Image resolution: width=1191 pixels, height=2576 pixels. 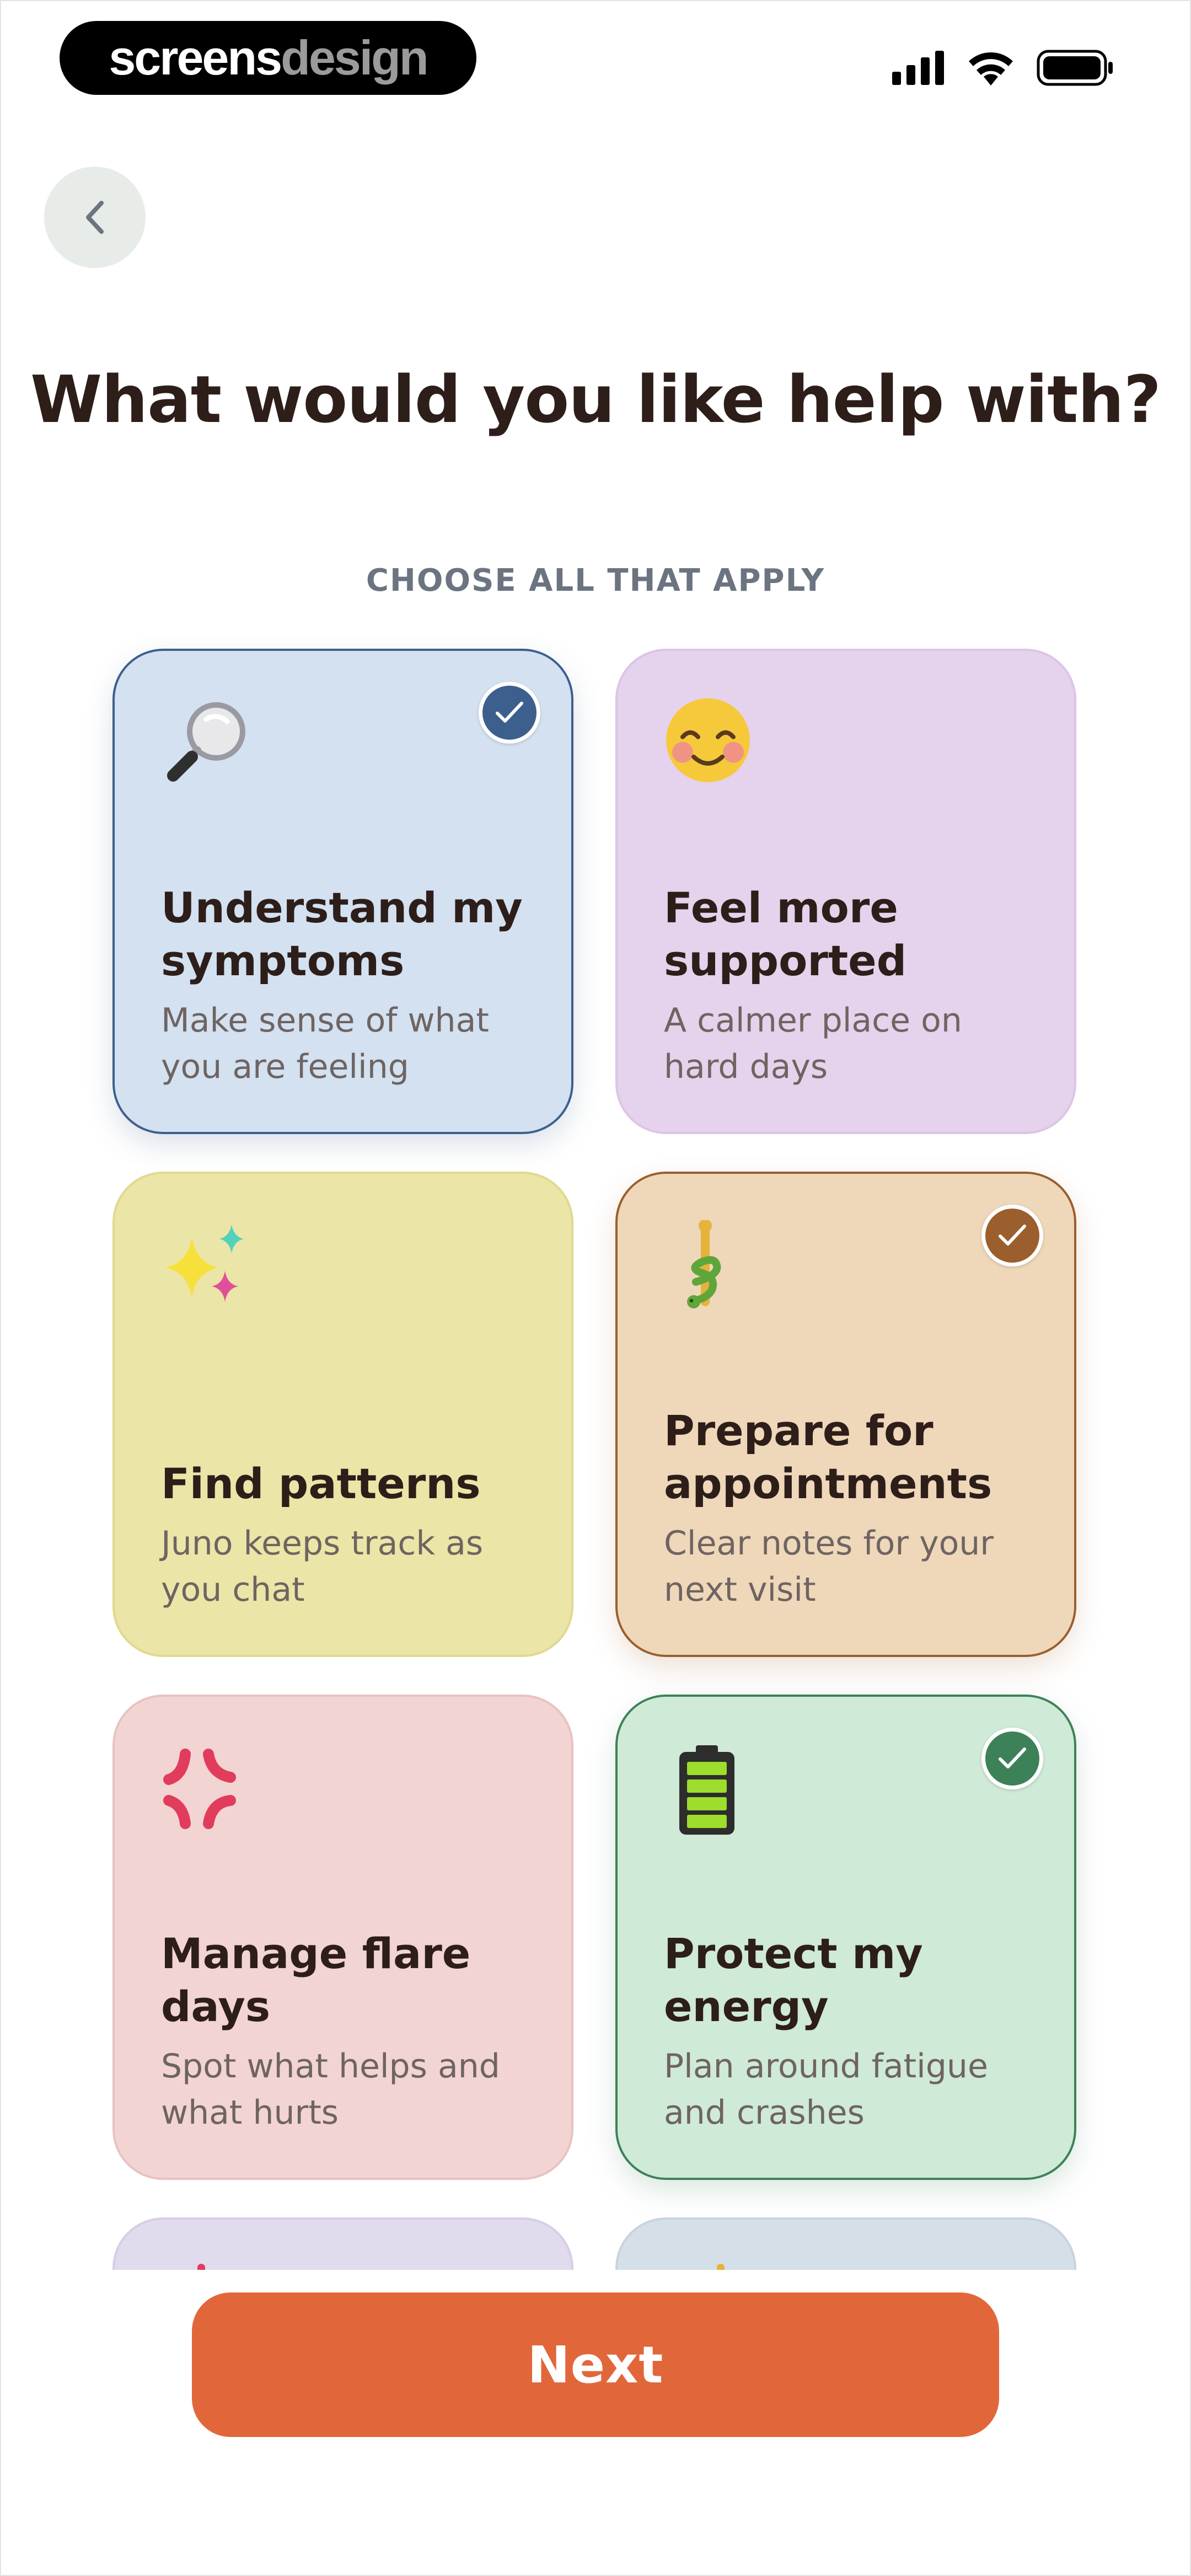 What do you see at coordinates (794, 1953) in the screenshot?
I see `option-title: Protect my` at bounding box center [794, 1953].